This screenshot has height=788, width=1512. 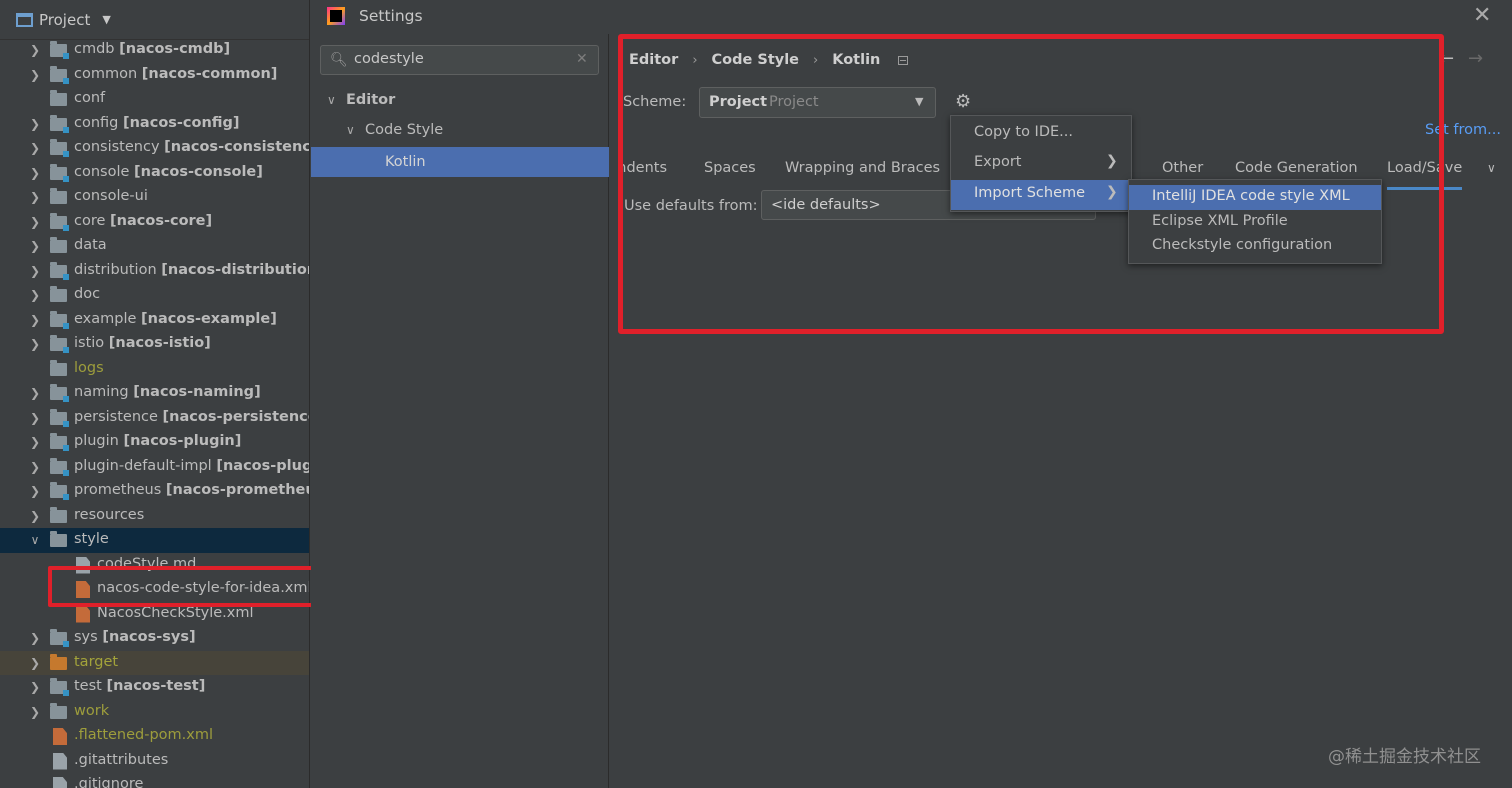 I want to click on nav-item-label: Code Style, so click(x=404, y=130).